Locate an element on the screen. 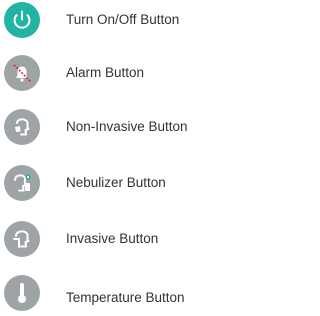 The image size is (320, 316). legend-row-alarm: Alarm Button is located at coordinates (122, 73).